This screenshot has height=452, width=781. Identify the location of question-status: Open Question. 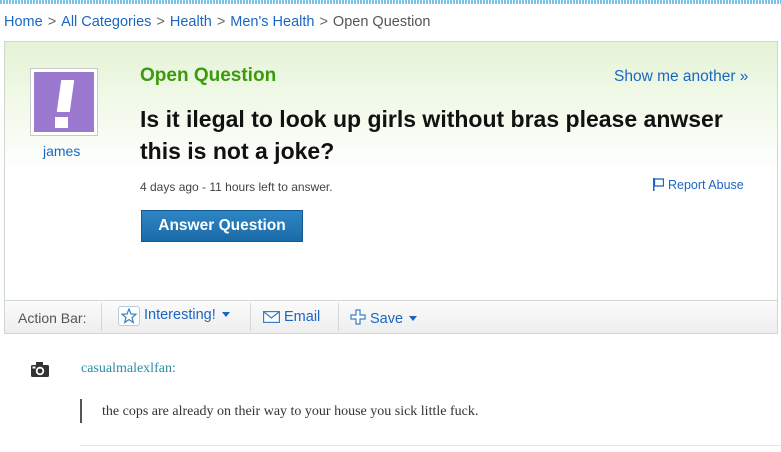
(208, 75).